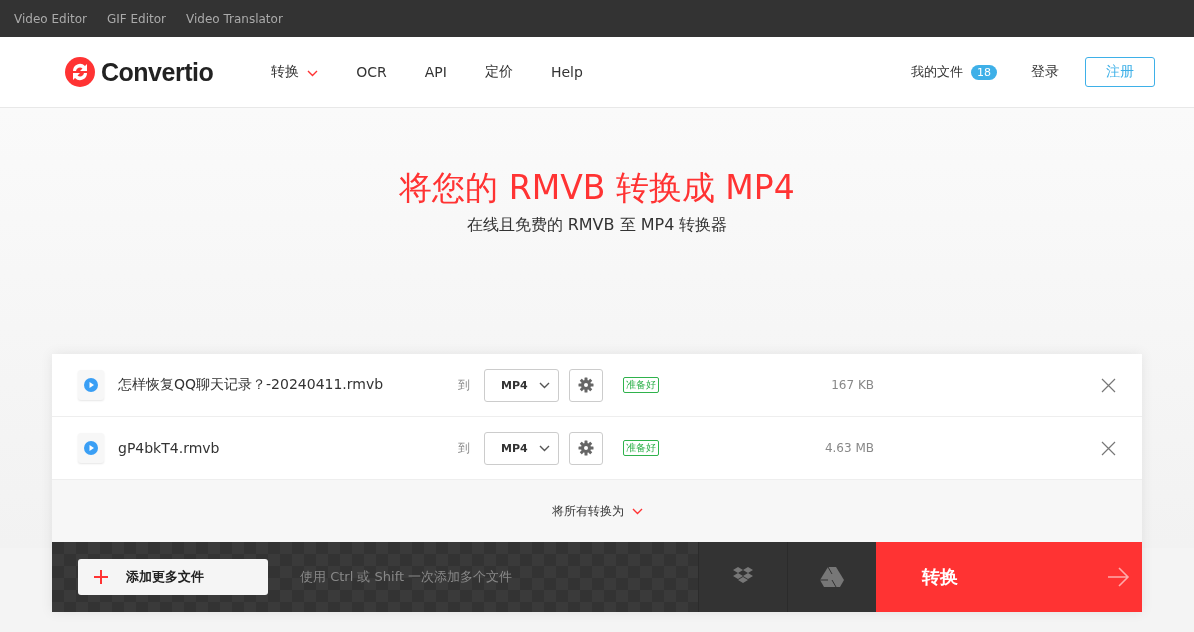  I want to click on page-subtitle: 在线且免费的 RMVB 至 MP4 转换器, so click(597, 225).